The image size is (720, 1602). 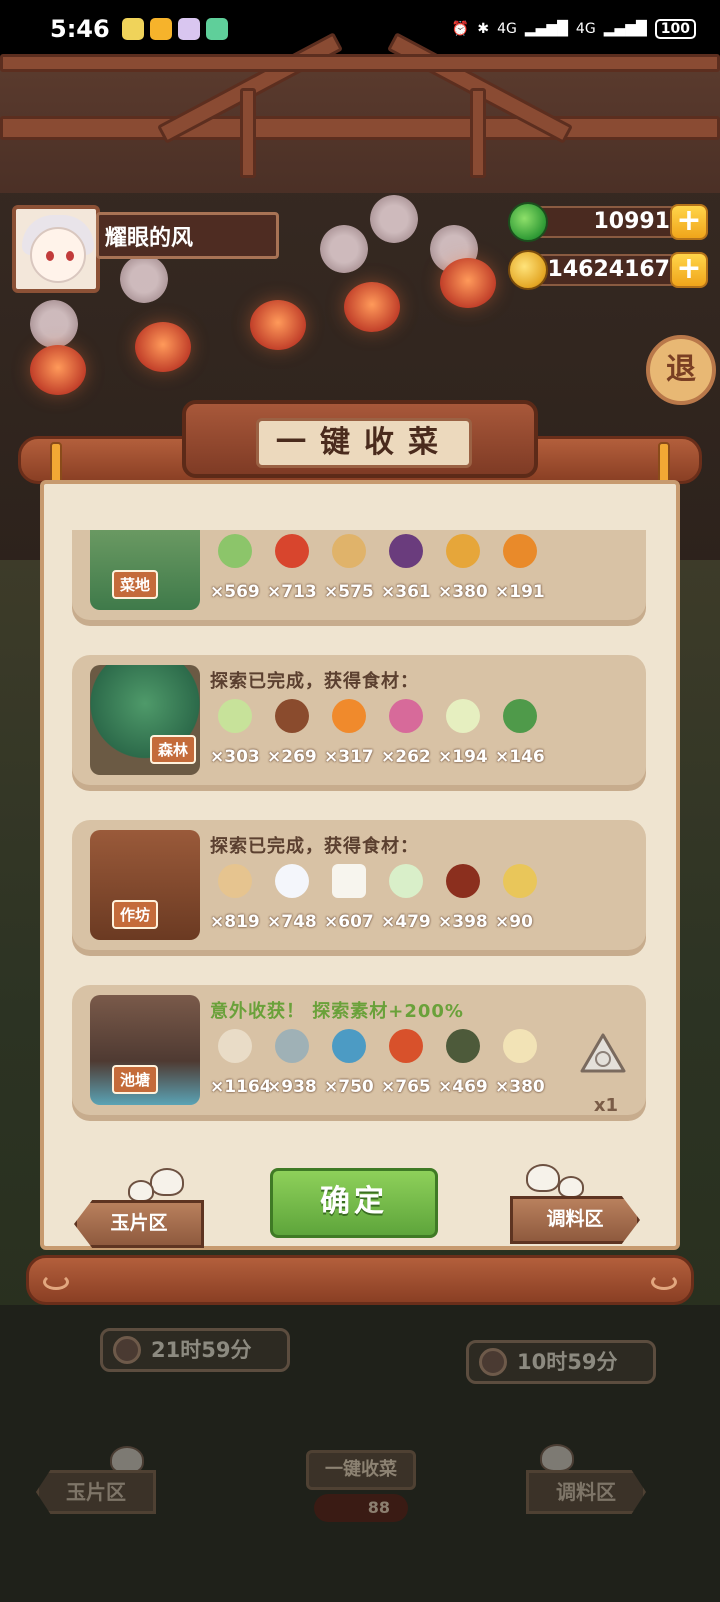 What do you see at coordinates (520, 551) in the screenshot?
I see `pumpkin-icon` at bounding box center [520, 551].